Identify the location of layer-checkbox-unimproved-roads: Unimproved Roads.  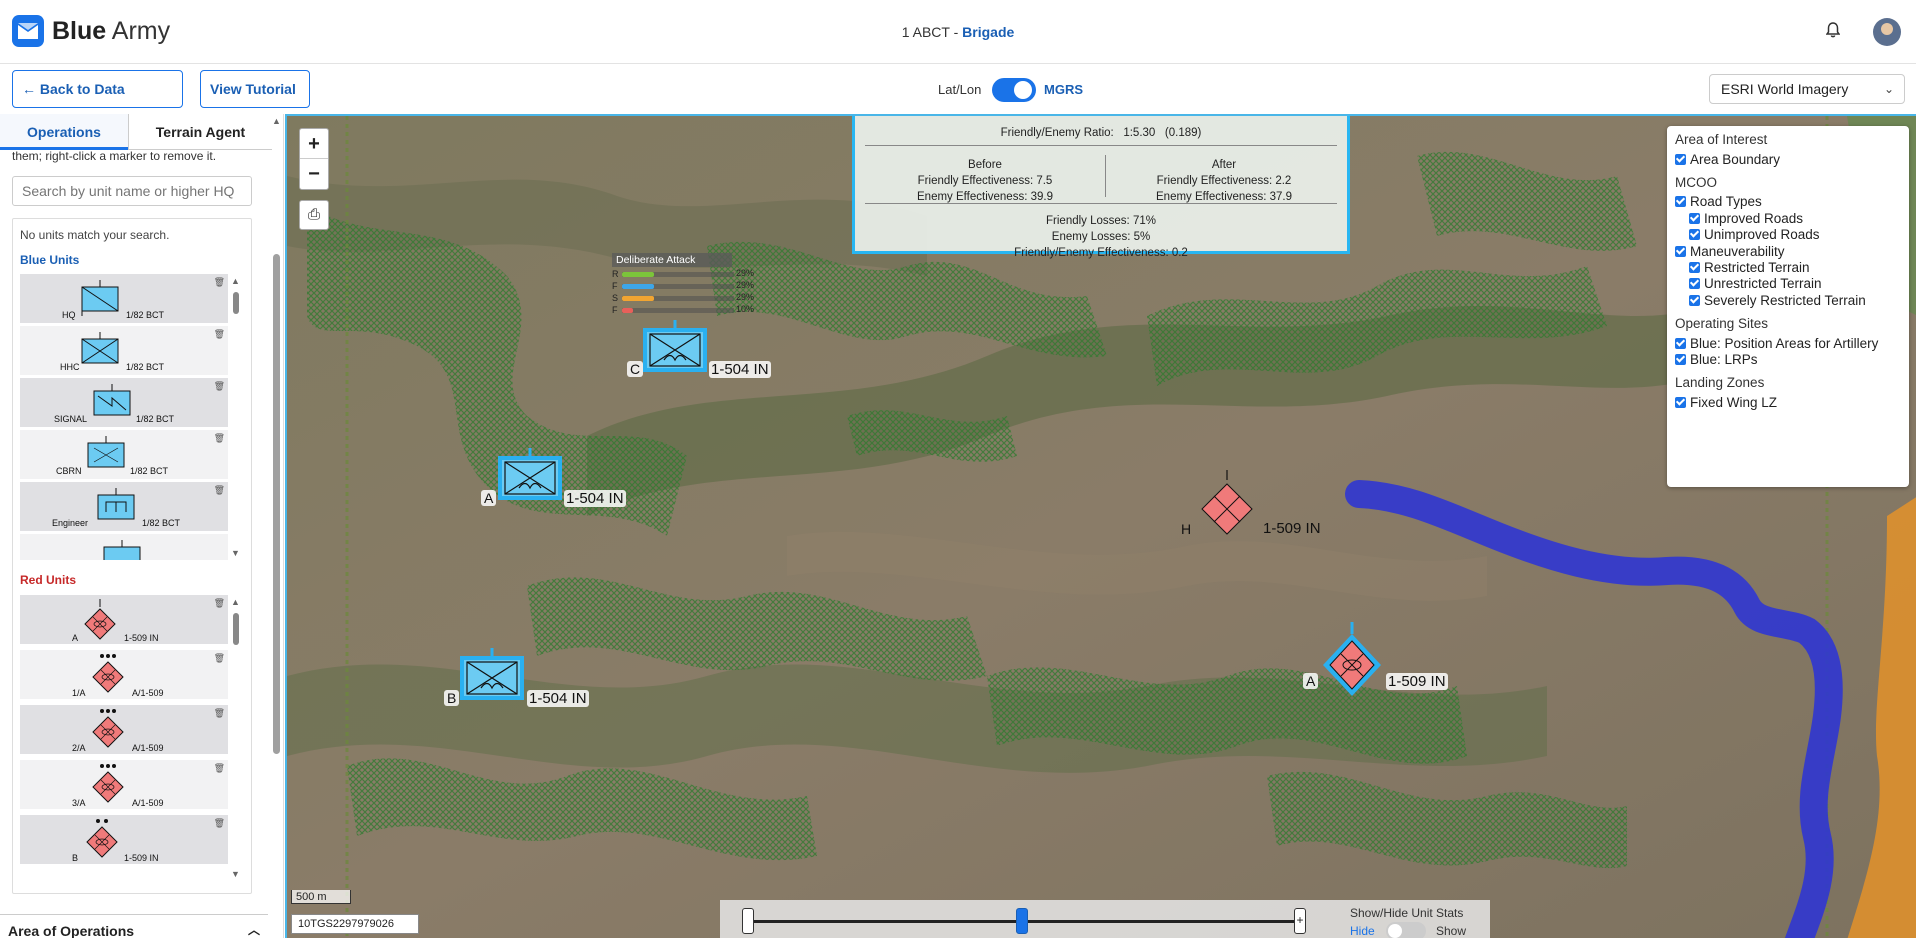
(1754, 234).